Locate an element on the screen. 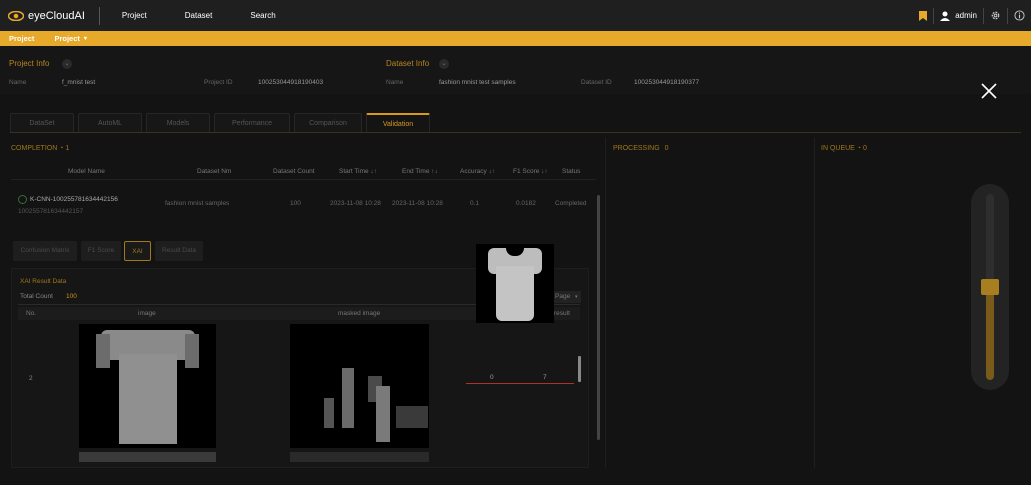  app-logo: eyeCloudAI is located at coordinates (46, 16).